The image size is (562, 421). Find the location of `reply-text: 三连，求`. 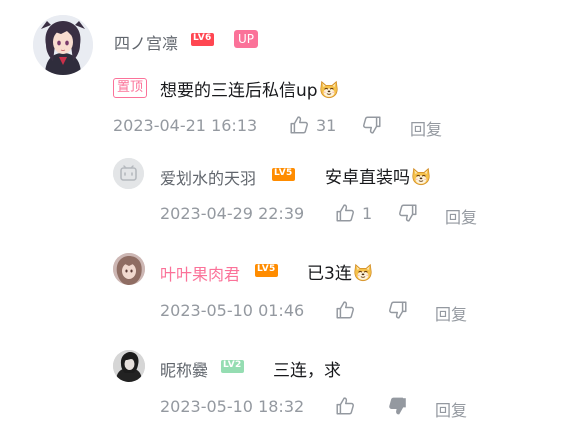

reply-text: 三连，求 is located at coordinates (307, 371).